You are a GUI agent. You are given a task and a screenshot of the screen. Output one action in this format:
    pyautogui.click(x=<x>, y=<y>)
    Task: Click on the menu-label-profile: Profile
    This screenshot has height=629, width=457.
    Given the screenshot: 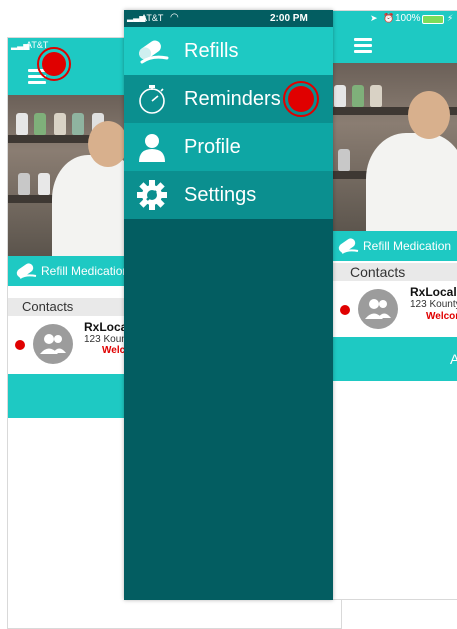 What is the action you would take?
    pyautogui.click(x=212, y=146)
    